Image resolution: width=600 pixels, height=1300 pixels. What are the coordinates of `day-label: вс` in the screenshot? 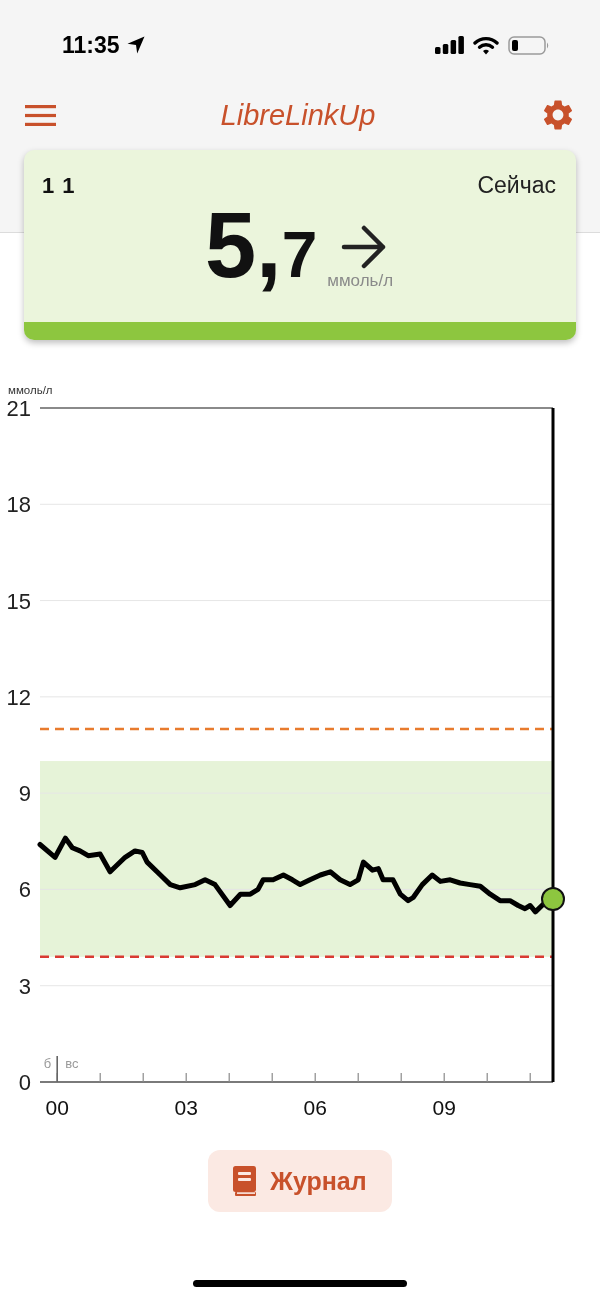 It's located at (72, 1063).